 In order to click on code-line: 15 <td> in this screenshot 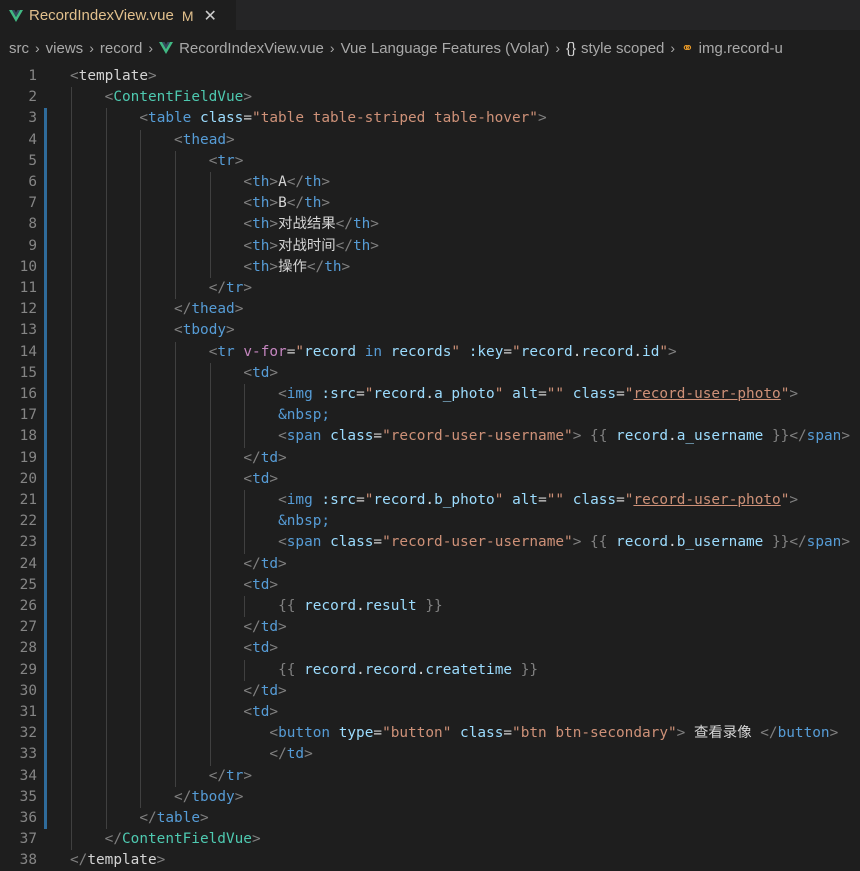, I will do `click(430, 373)`.